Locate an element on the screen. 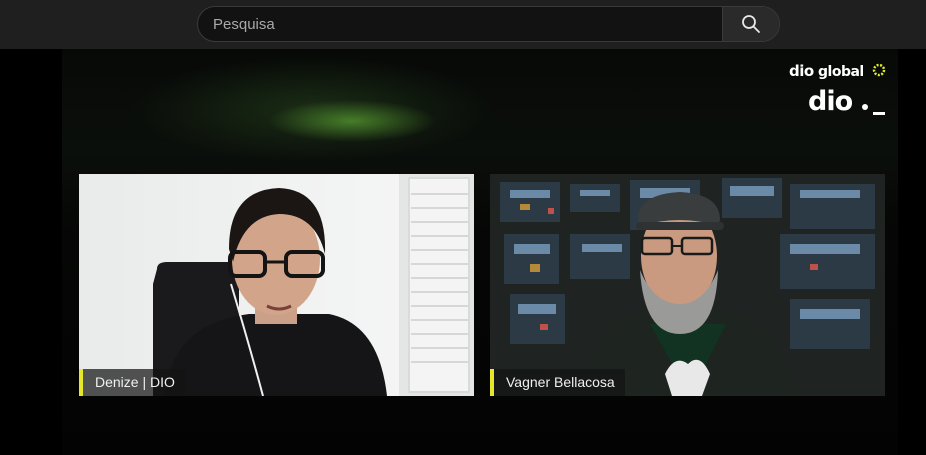 This screenshot has height=455, width=926. dio-logo: dio is located at coordinates (853, 101).